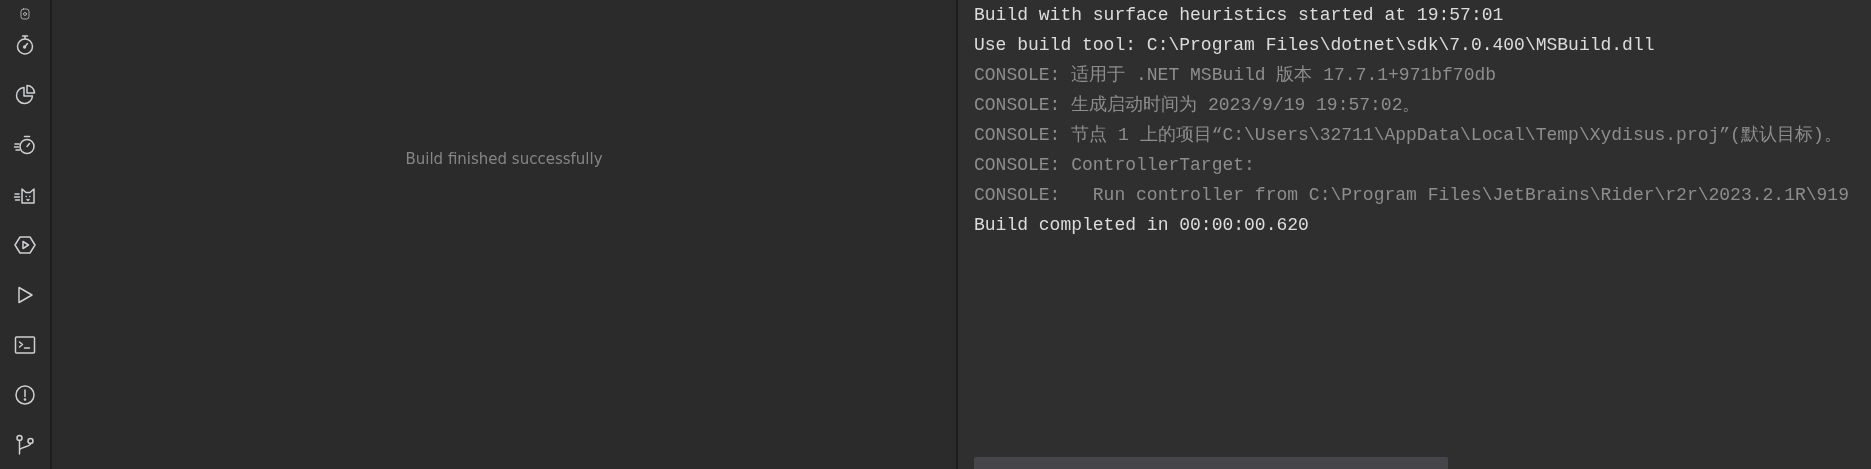 The height and width of the screenshot is (469, 1871). What do you see at coordinates (25, 145) in the screenshot?
I see `speed-stopwatch-icon` at bounding box center [25, 145].